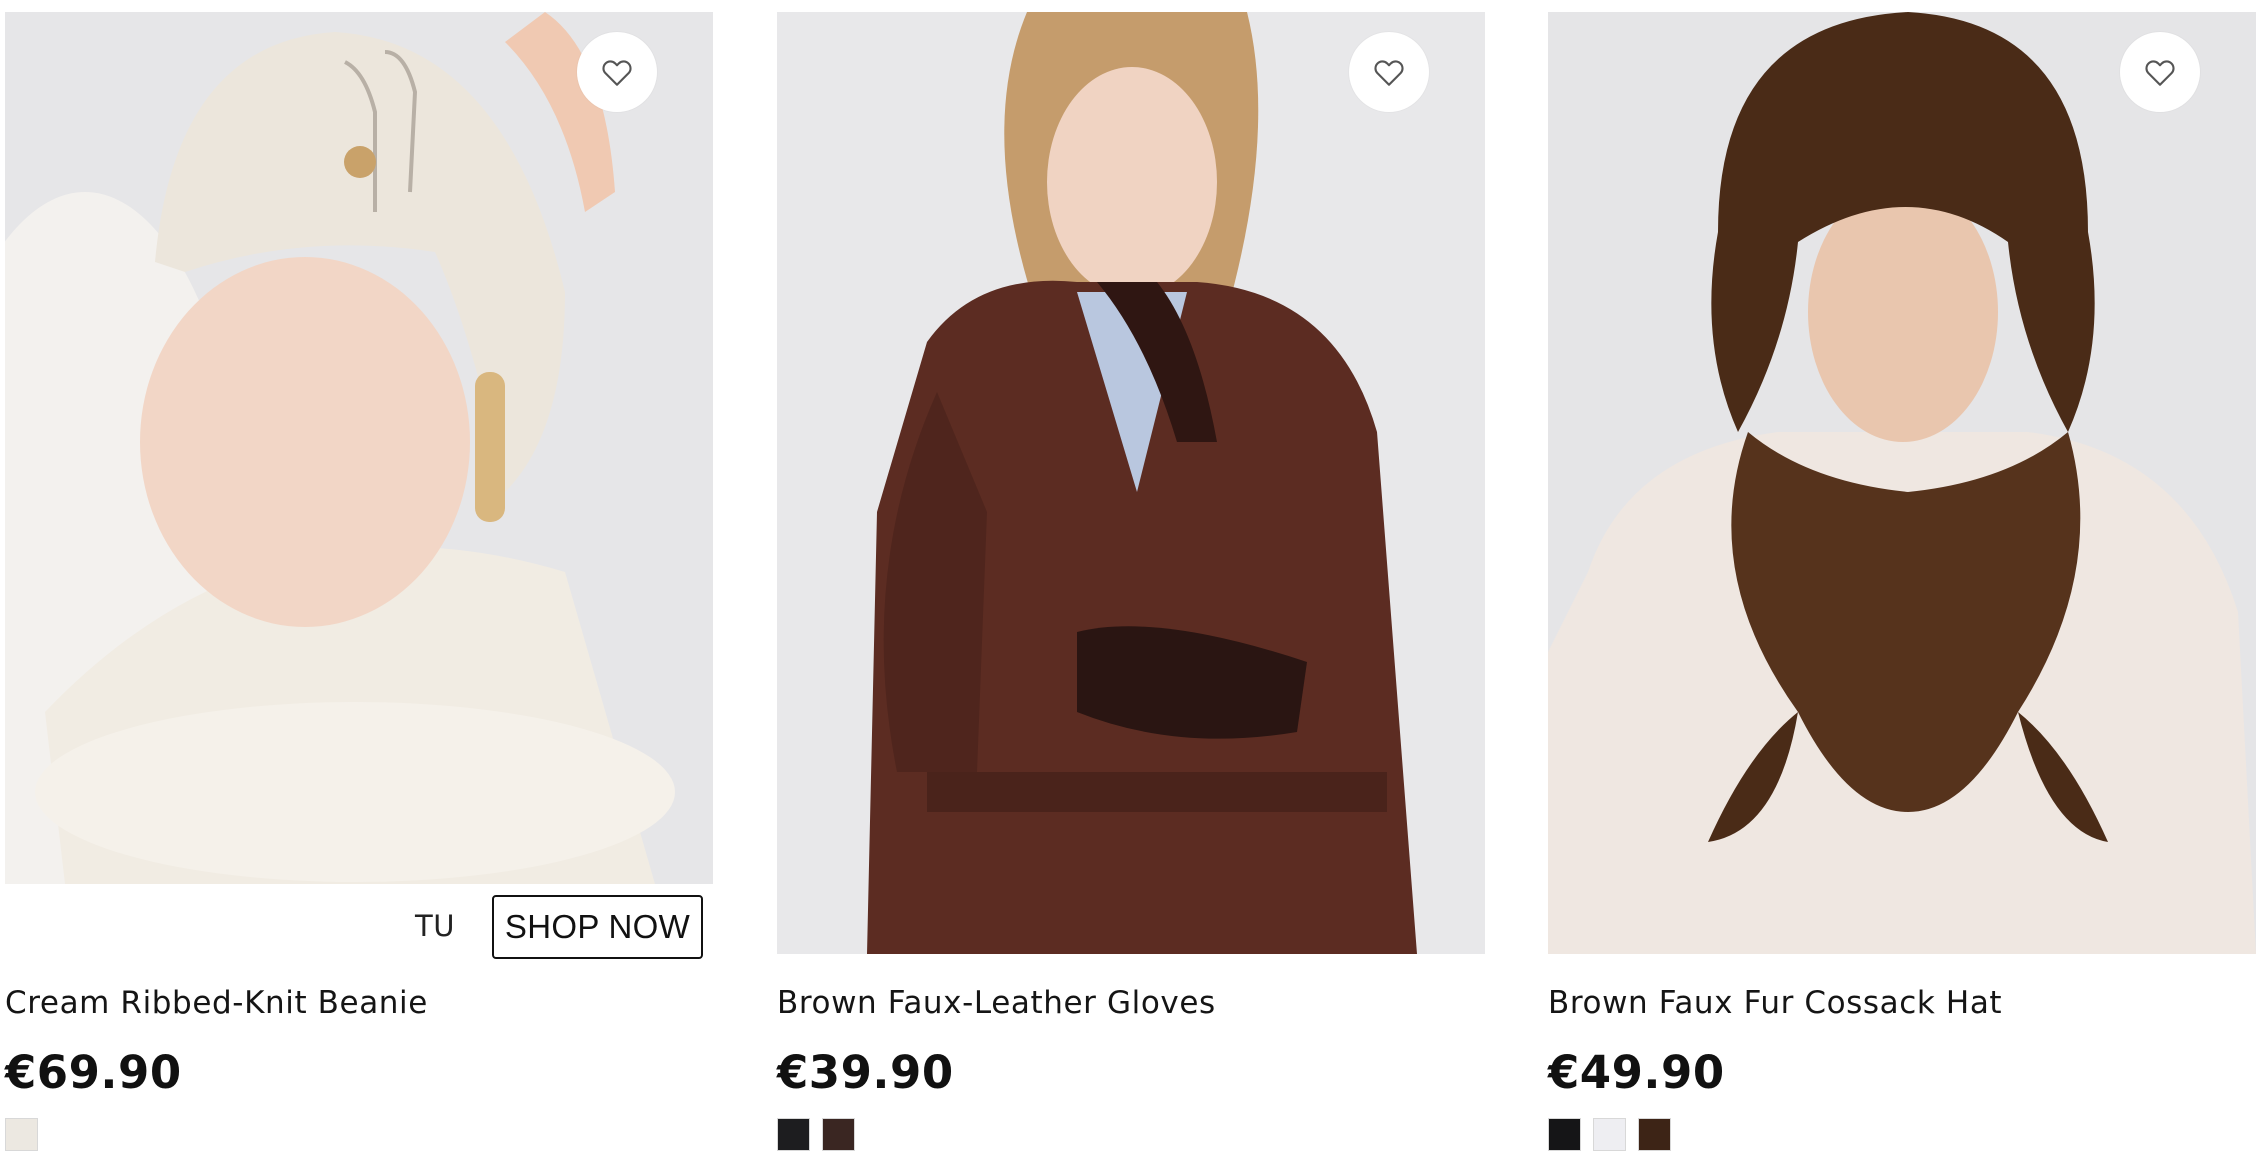 This screenshot has width=2262, height=1176. I want to click on product-price: €69.90, so click(93, 1072).